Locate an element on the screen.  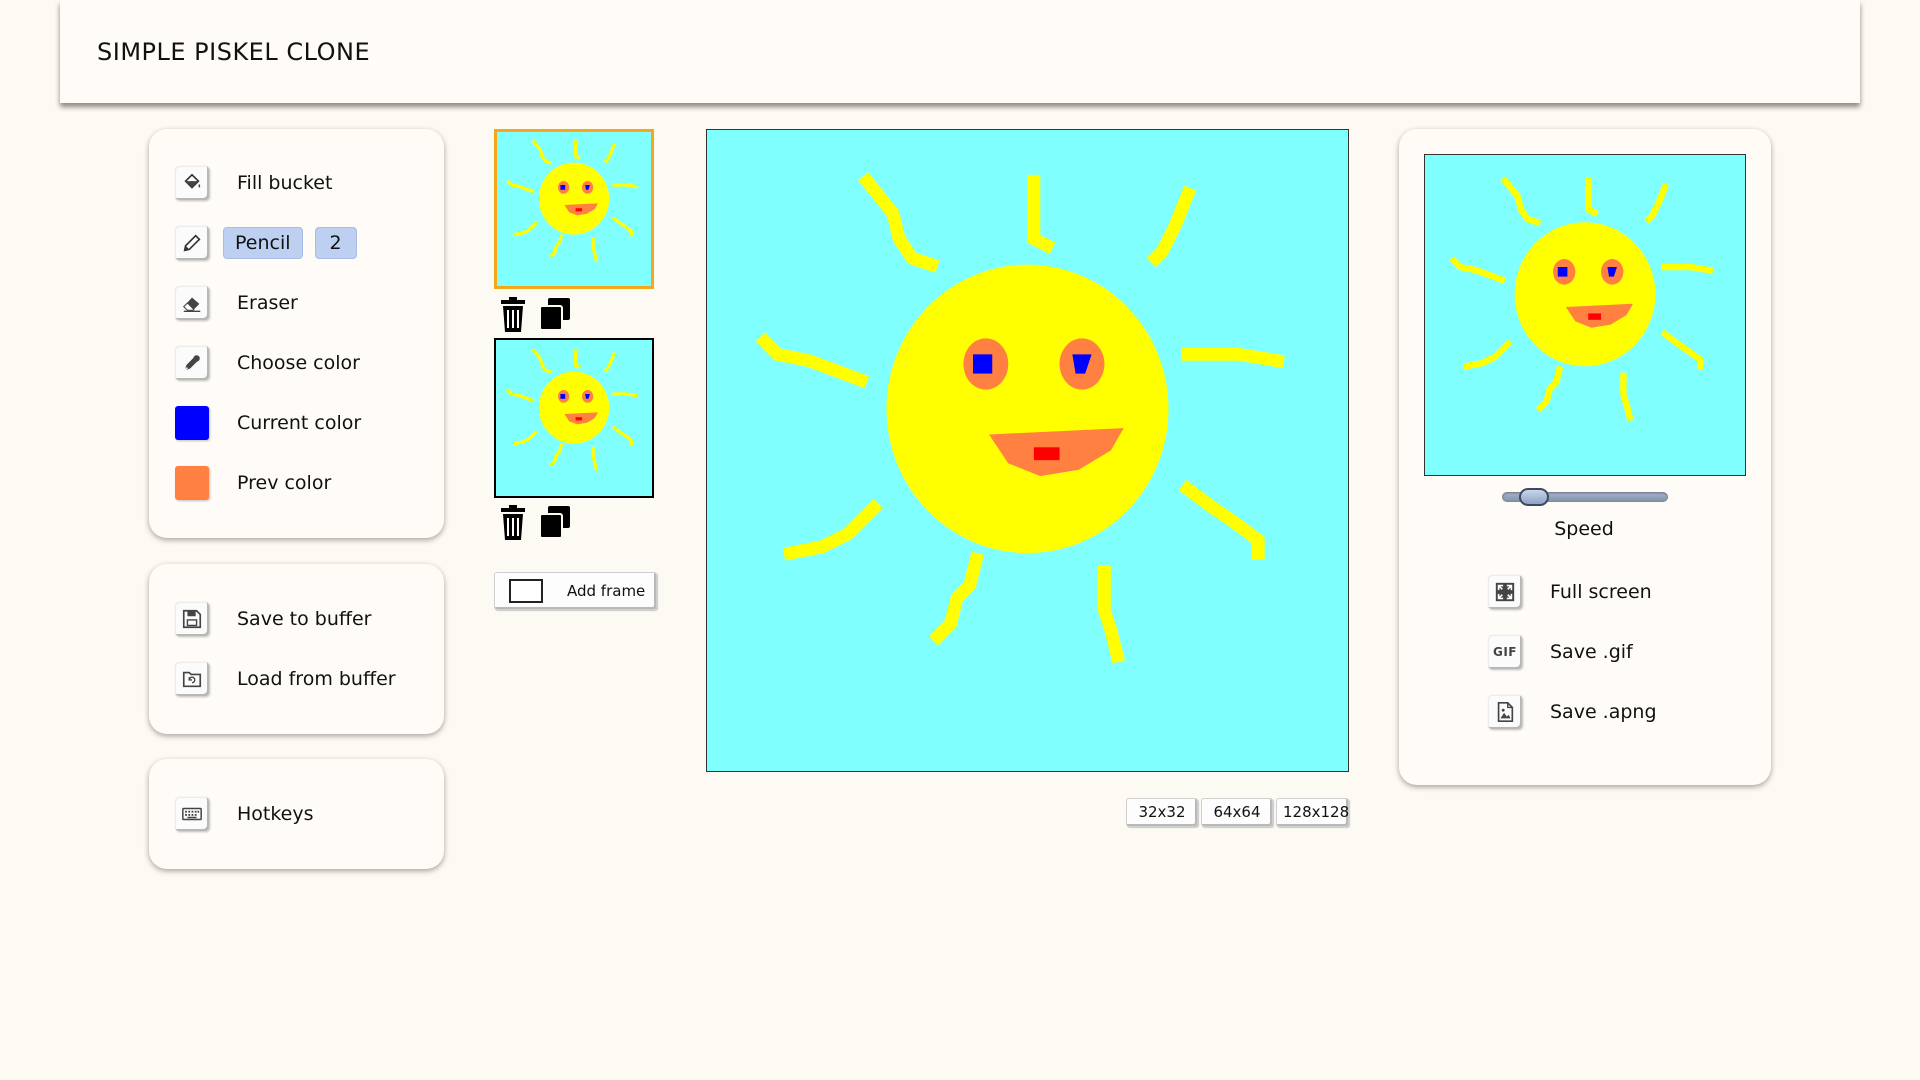
frame-1-tools is located at coordinates (534, 315).